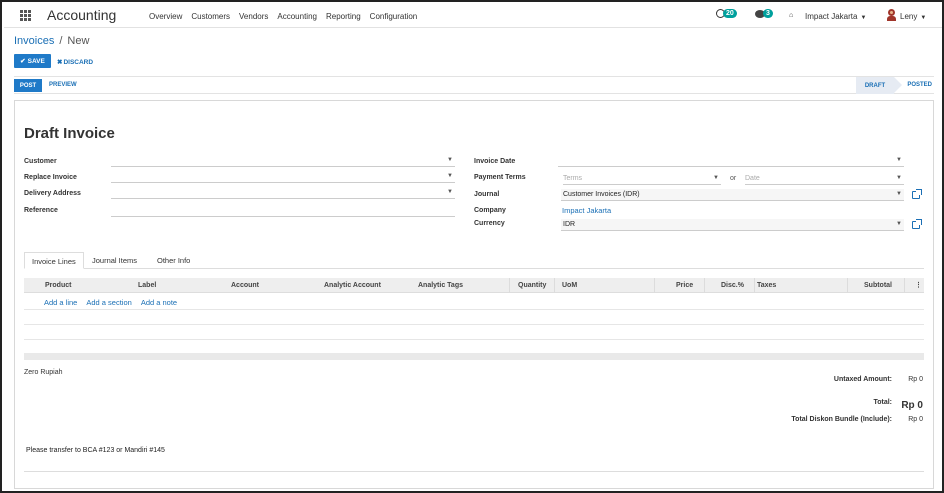 The height and width of the screenshot is (493, 944). What do you see at coordinates (28, 85) in the screenshot?
I see `post-button: POST` at bounding box center [28, 85].